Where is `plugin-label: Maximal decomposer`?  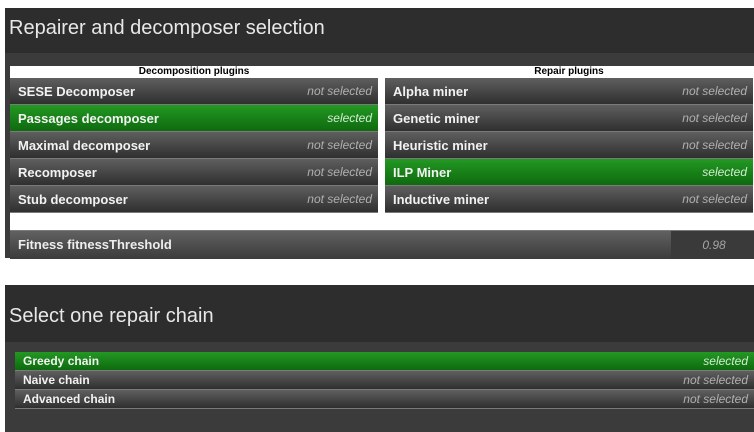
plugin-label: Maximal decomposer is located at coordinates (84, 145).